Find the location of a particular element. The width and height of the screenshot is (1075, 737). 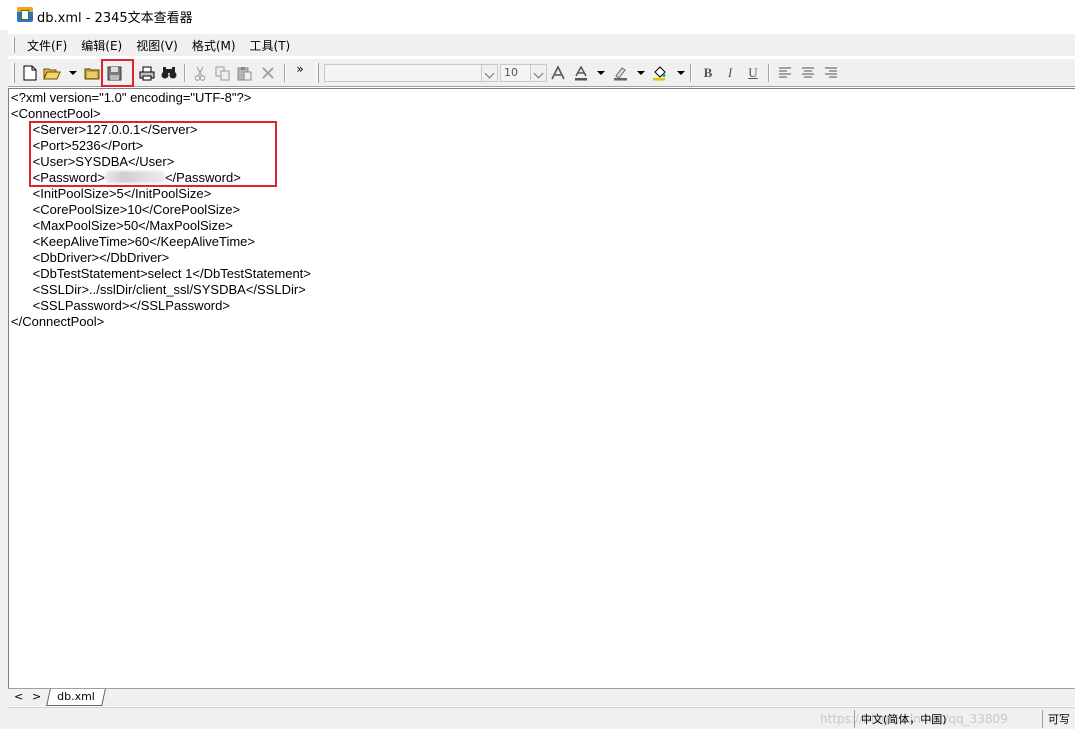

highlight-icon is located at coordinates (620, 73).